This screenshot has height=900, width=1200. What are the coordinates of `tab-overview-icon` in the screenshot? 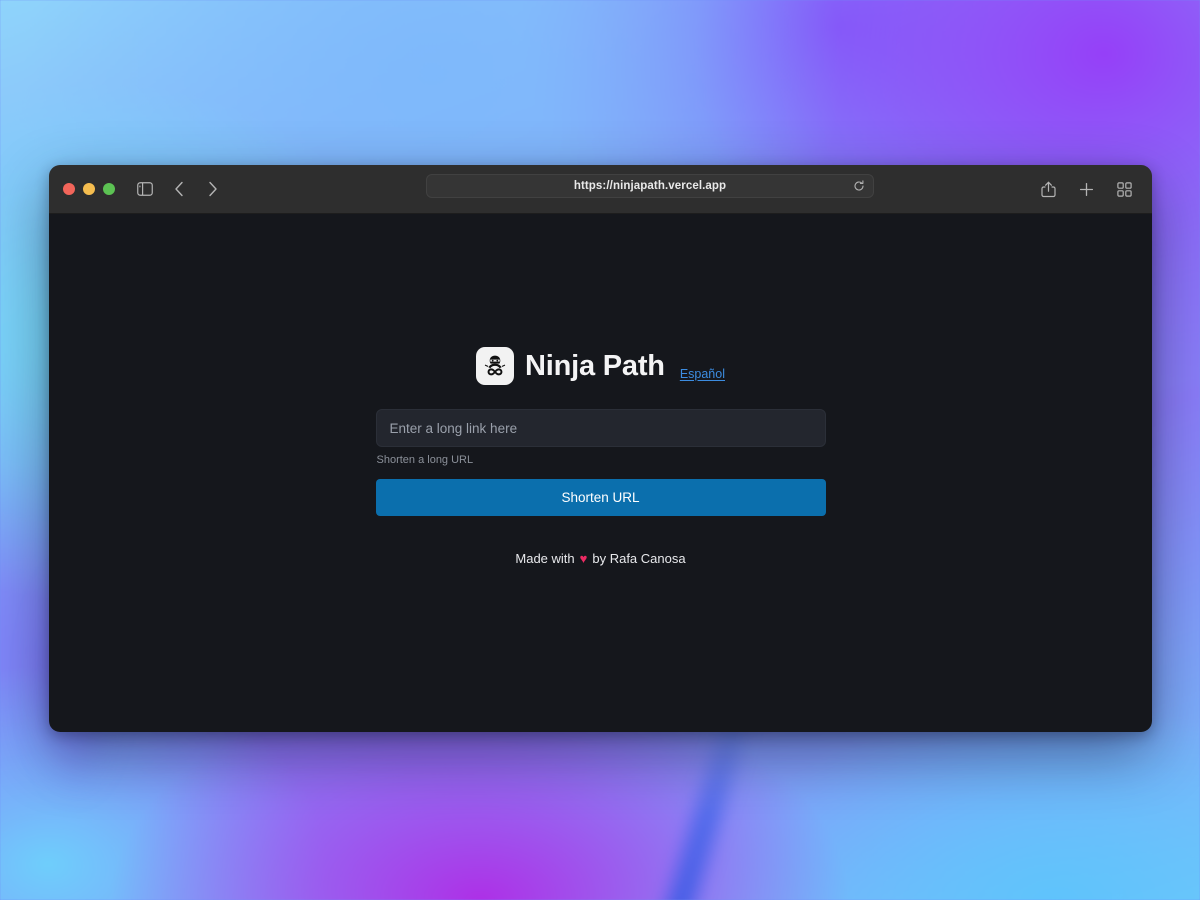 It's located at (1124, 189).